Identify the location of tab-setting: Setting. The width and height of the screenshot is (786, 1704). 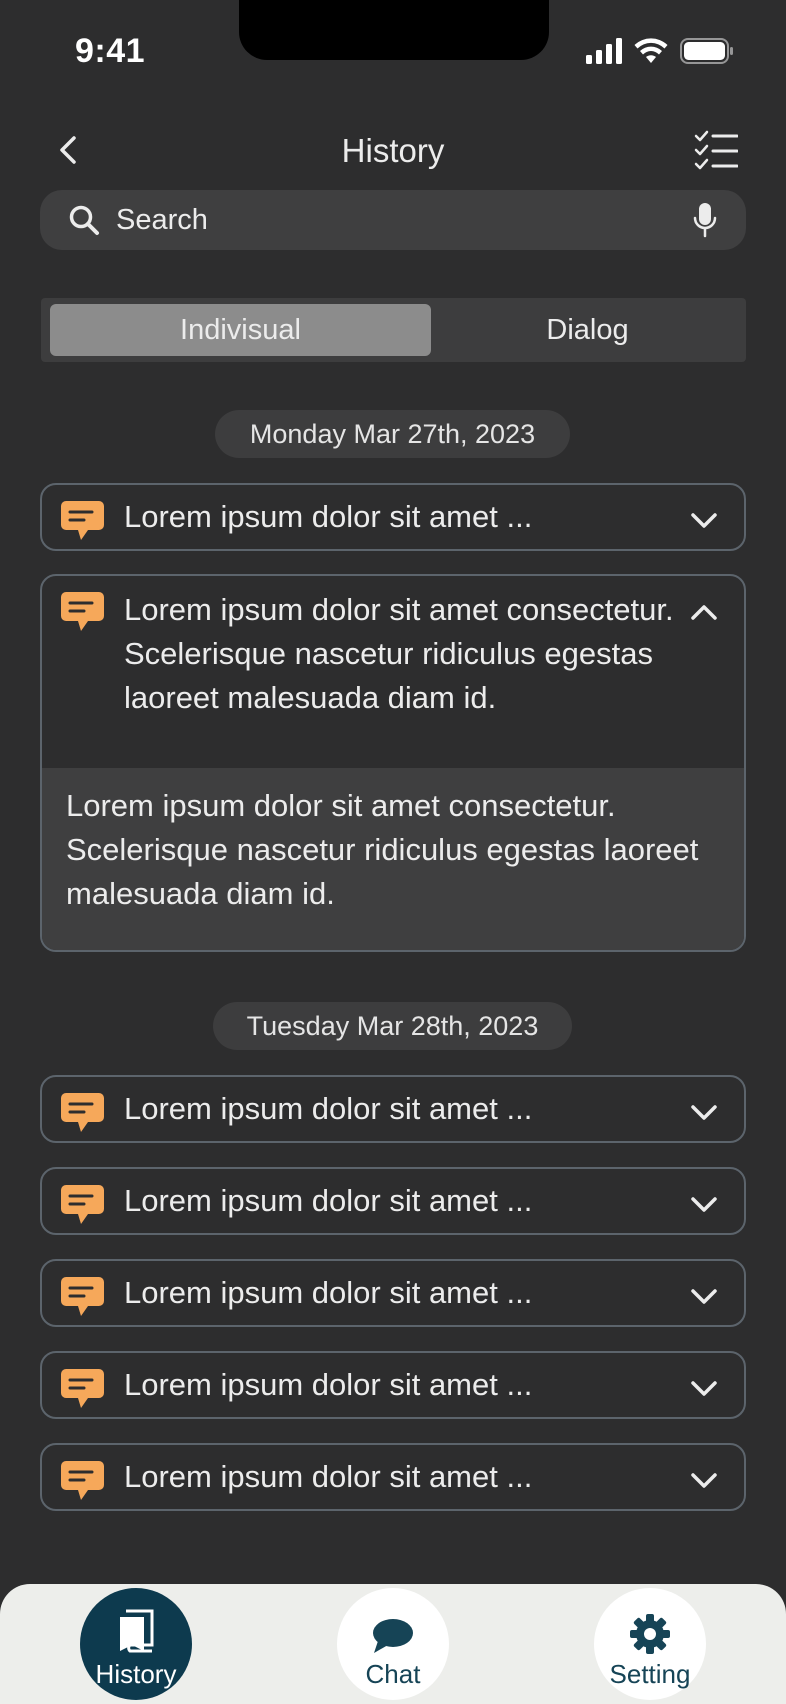
(650, 1644).